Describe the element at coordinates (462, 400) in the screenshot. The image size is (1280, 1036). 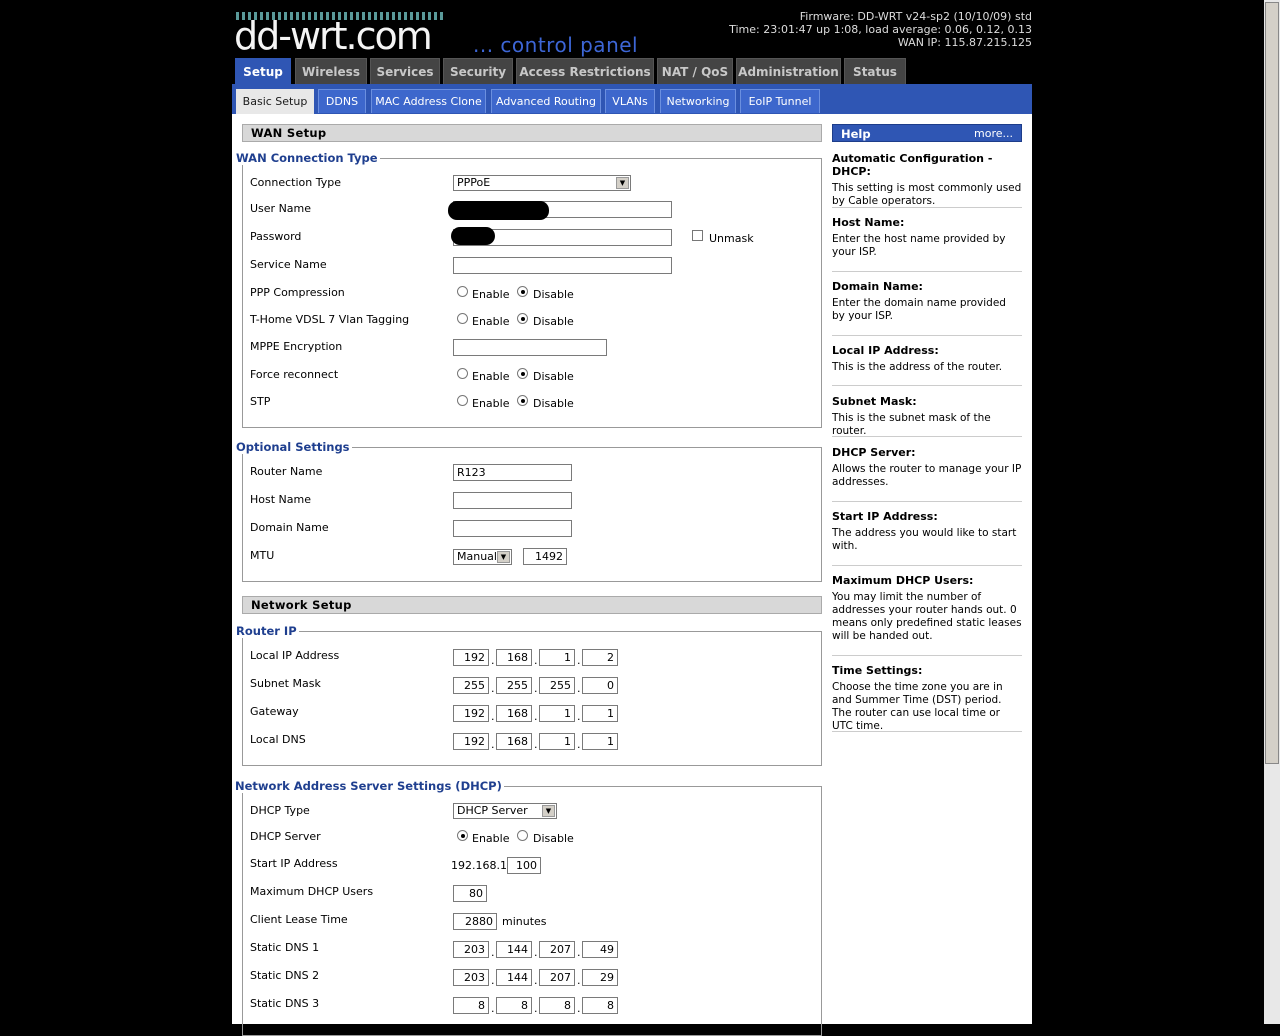
I see `stp-enable-radio` at that location.